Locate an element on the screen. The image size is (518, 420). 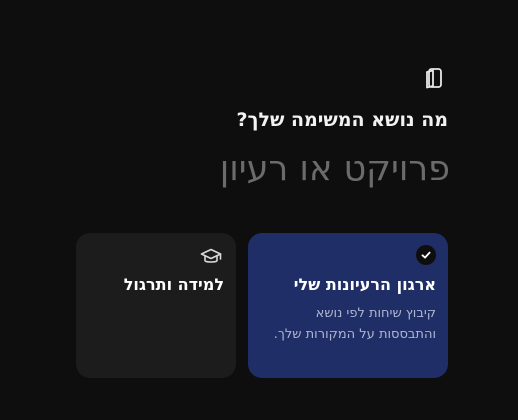
graduation-cap-icon is located at coordinates (211, 257).